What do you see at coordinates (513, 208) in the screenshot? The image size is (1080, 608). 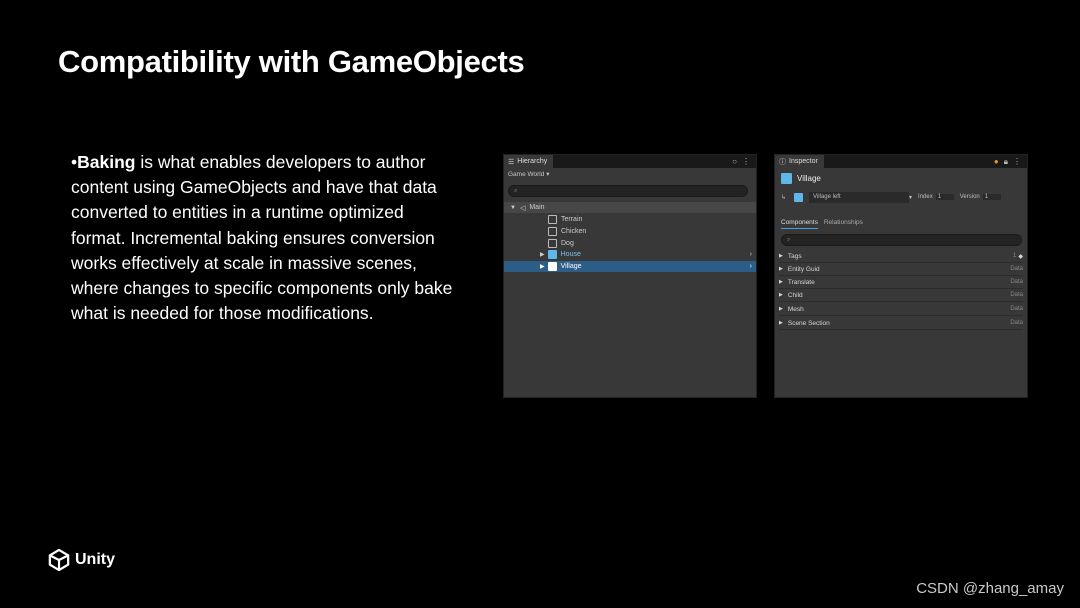 I see `expand-down-icon: ▼` at bounding box center [513, 208].